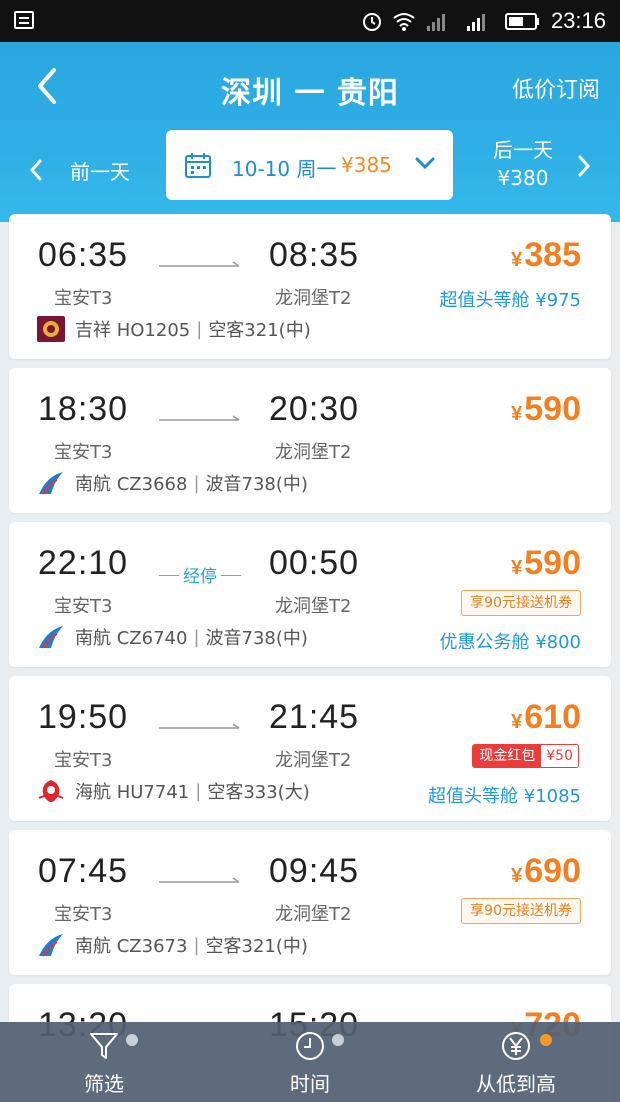  I want to click on airline-info: 南航 CZ3668 | 波音738(中), so click(172, 483).